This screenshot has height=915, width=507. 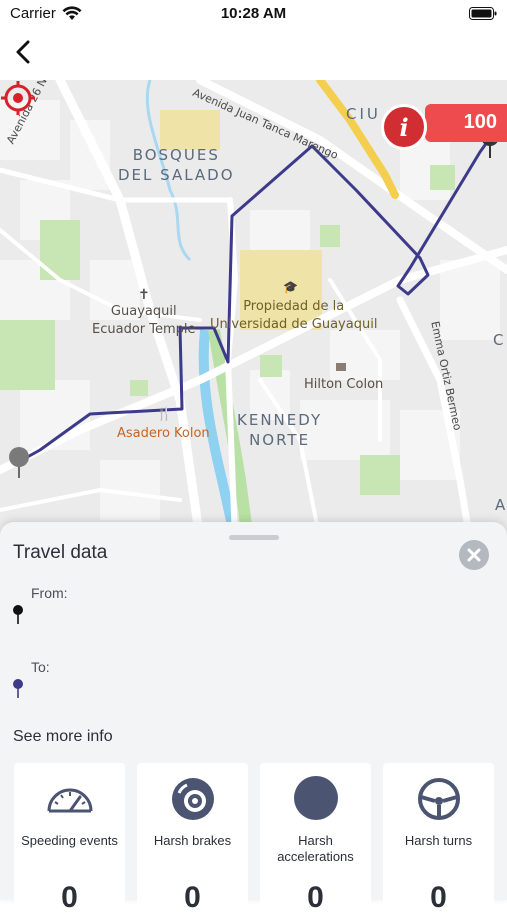 I want to click on steering-wheel-icon, so click(x=439, y=799).